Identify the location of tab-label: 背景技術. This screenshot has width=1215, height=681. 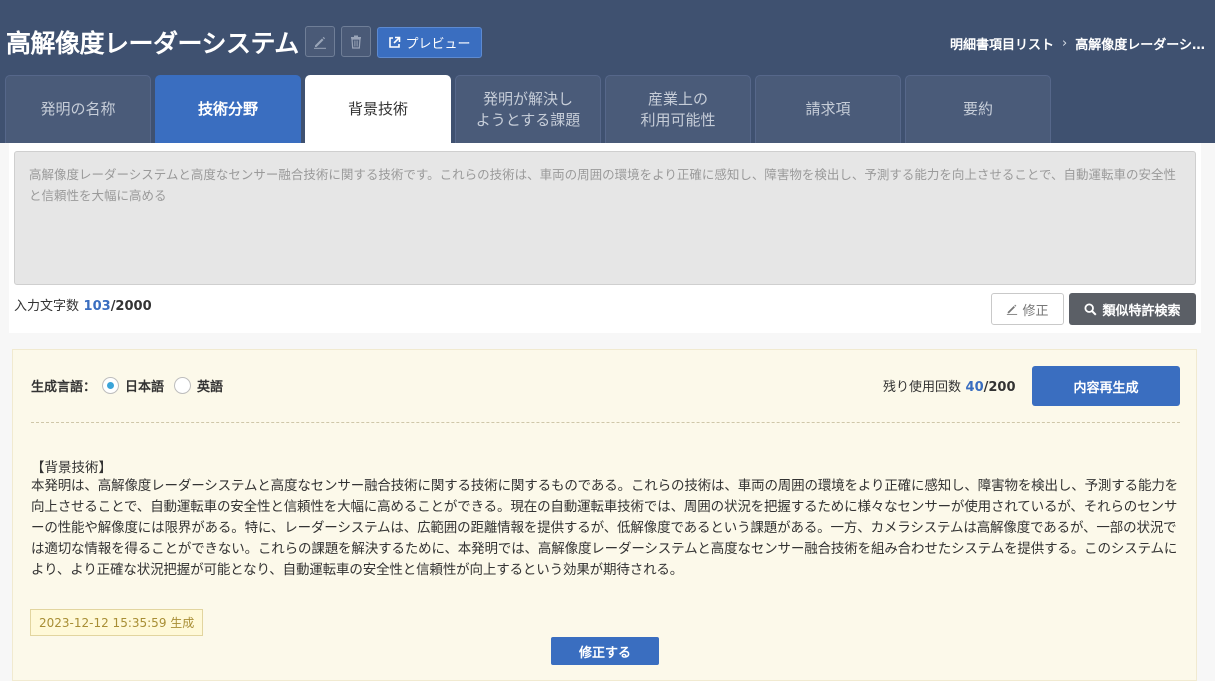
(377, 109).